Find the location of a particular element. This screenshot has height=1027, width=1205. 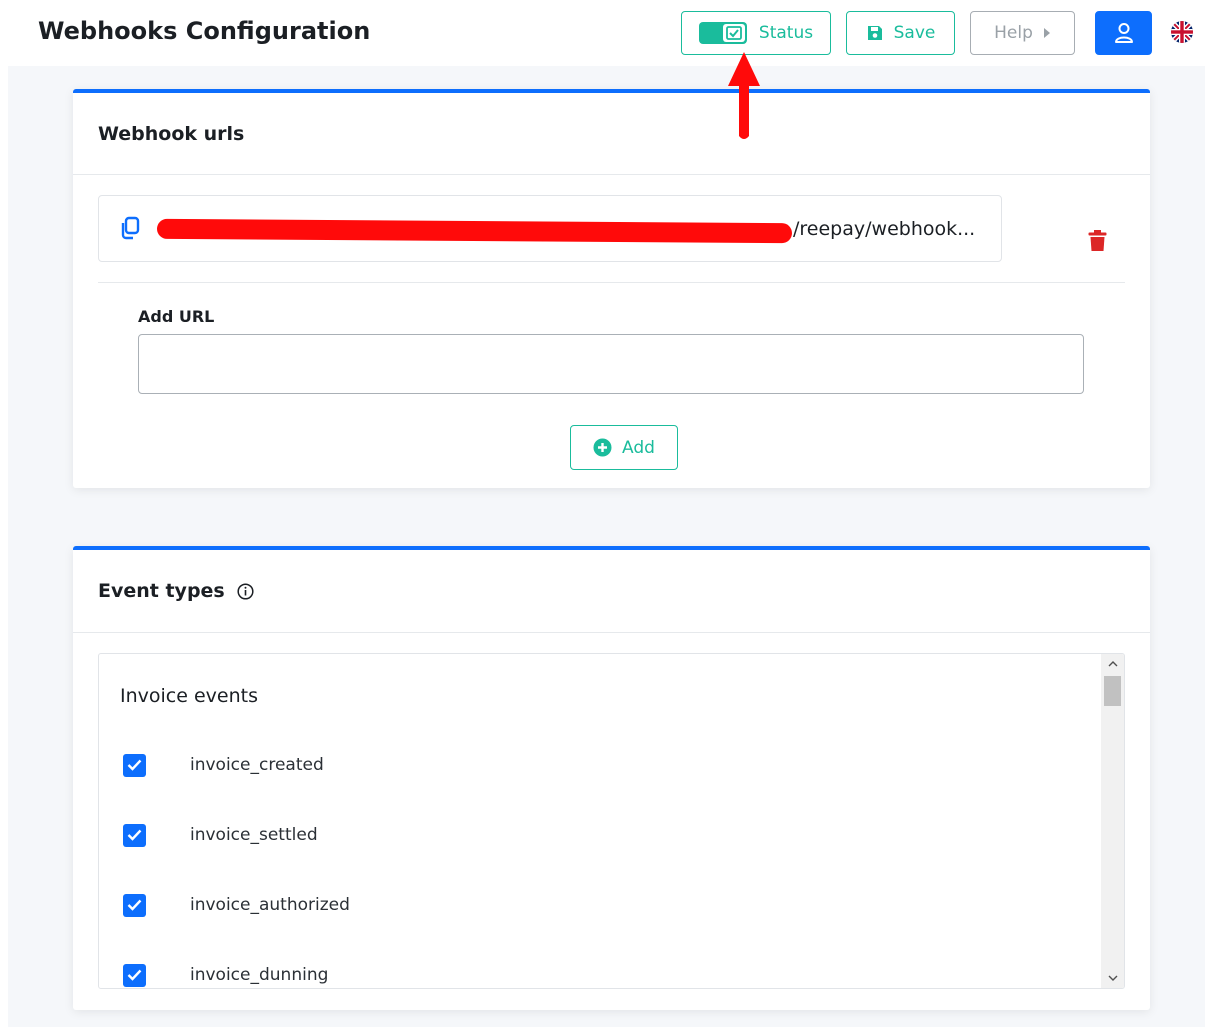

page-title: Webhooks Configuration is located at coordinates (204, 31).